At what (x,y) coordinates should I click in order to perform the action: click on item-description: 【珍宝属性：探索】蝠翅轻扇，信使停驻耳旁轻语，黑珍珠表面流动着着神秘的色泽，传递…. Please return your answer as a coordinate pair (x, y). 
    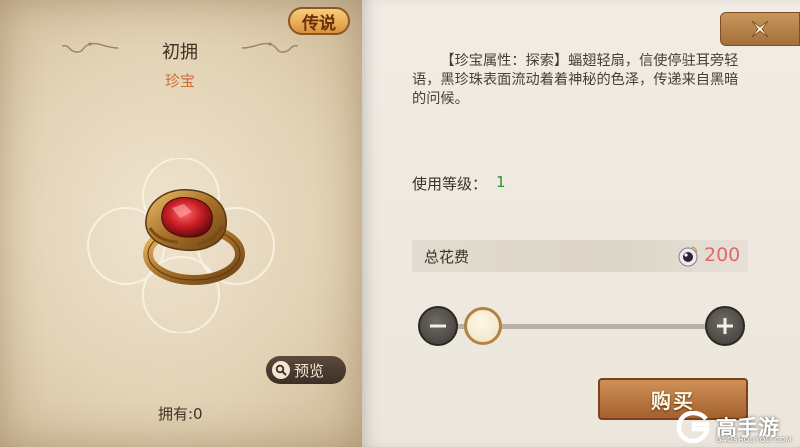
    Looking at the image, I should click on (575, 80).